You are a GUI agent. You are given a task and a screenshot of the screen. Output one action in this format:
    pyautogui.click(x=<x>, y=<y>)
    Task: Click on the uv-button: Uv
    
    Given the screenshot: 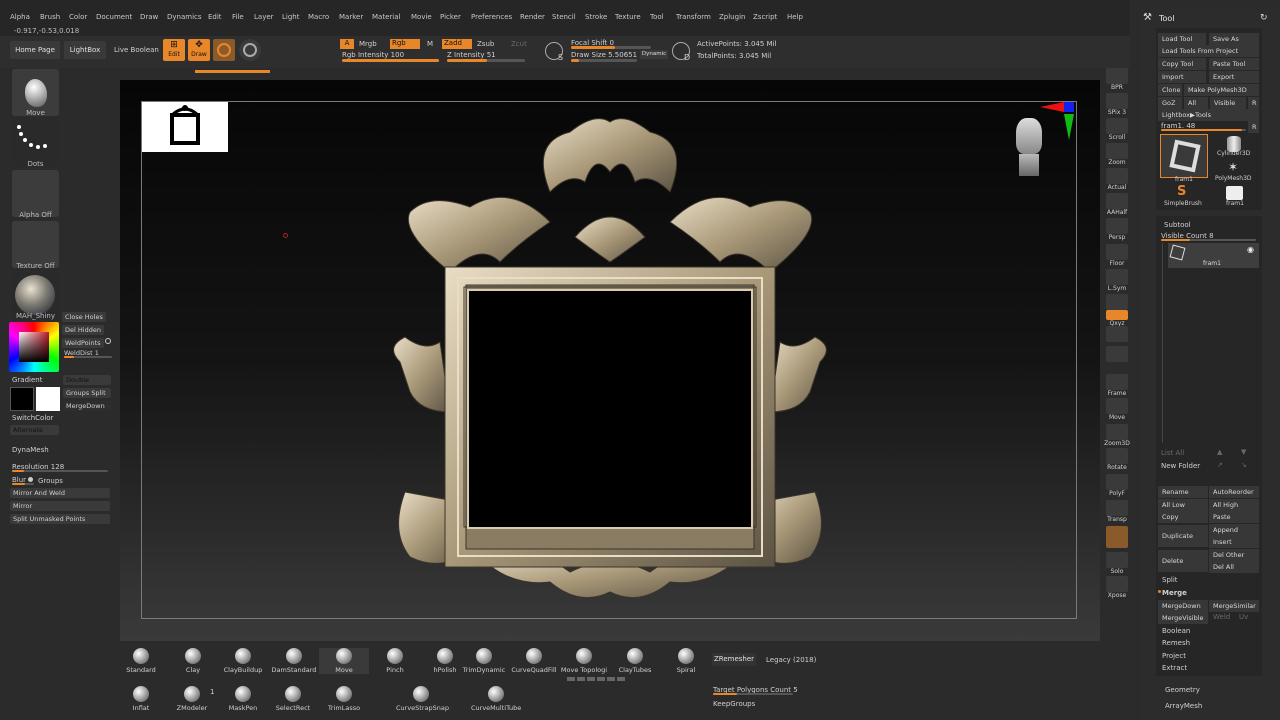 What is the action you would take?
    pyautogui.click(x=1243, y=617)
    